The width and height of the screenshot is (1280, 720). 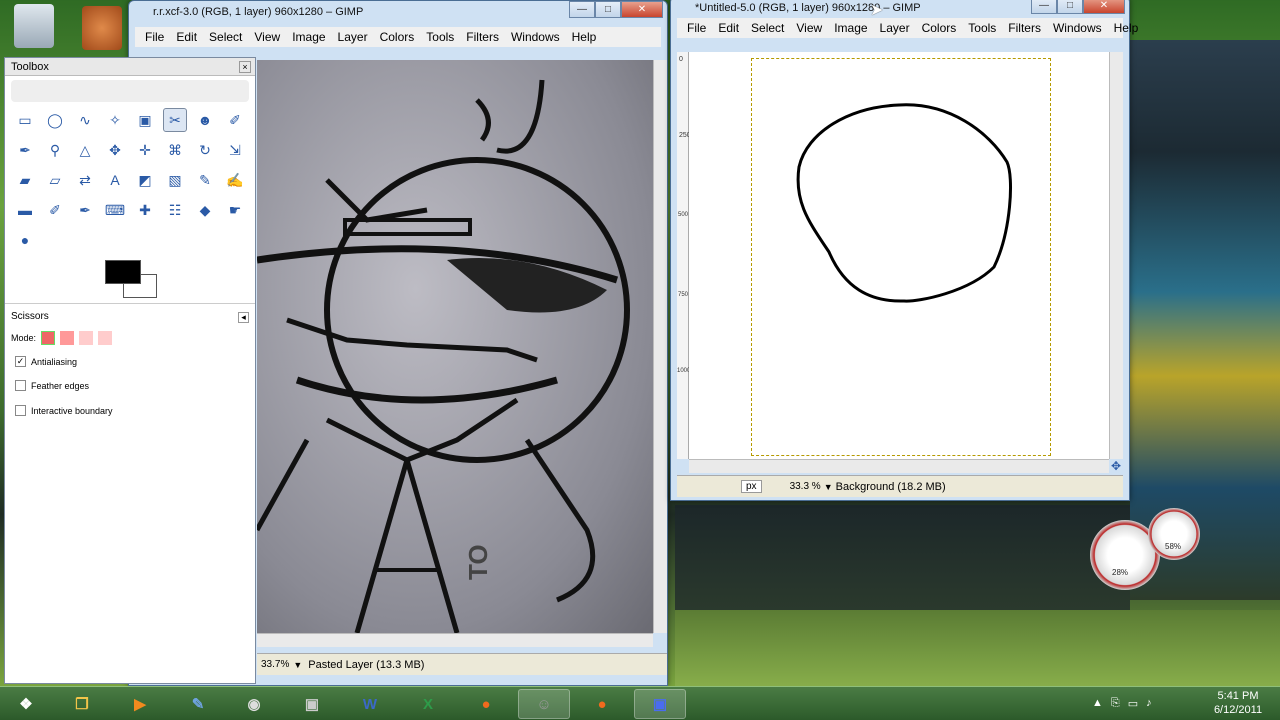 What do you see at coordinates (275, 664) in the screenshot?
I see `zoom-level: 33.7%` at bounding box center [275, 664].